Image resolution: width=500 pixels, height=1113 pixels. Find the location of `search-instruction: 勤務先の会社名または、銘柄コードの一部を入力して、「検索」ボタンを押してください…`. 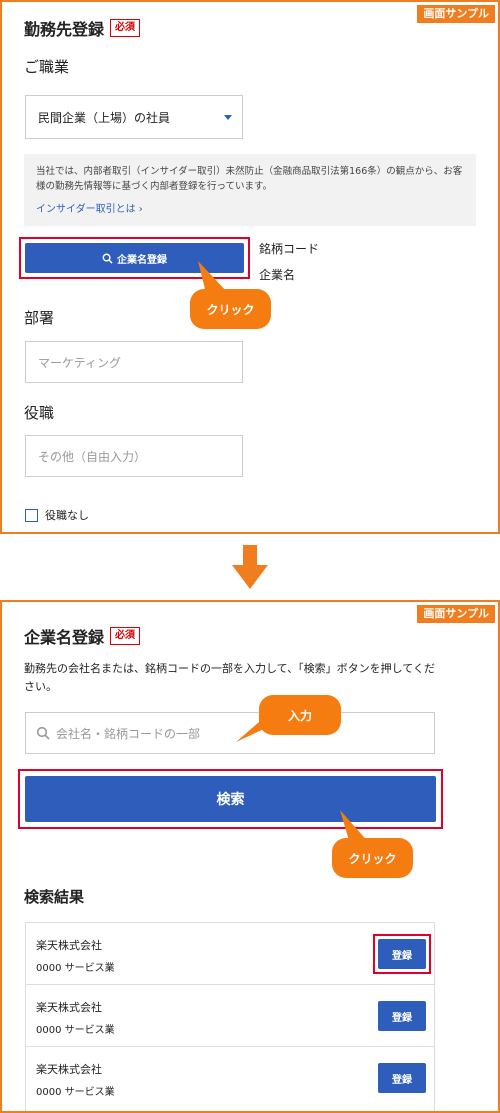

search-instruction: 勤務先の会社名または、銘柄コードの一部を入力して、「検索」ボタンを押してください… is located at coordinates (229, 677).